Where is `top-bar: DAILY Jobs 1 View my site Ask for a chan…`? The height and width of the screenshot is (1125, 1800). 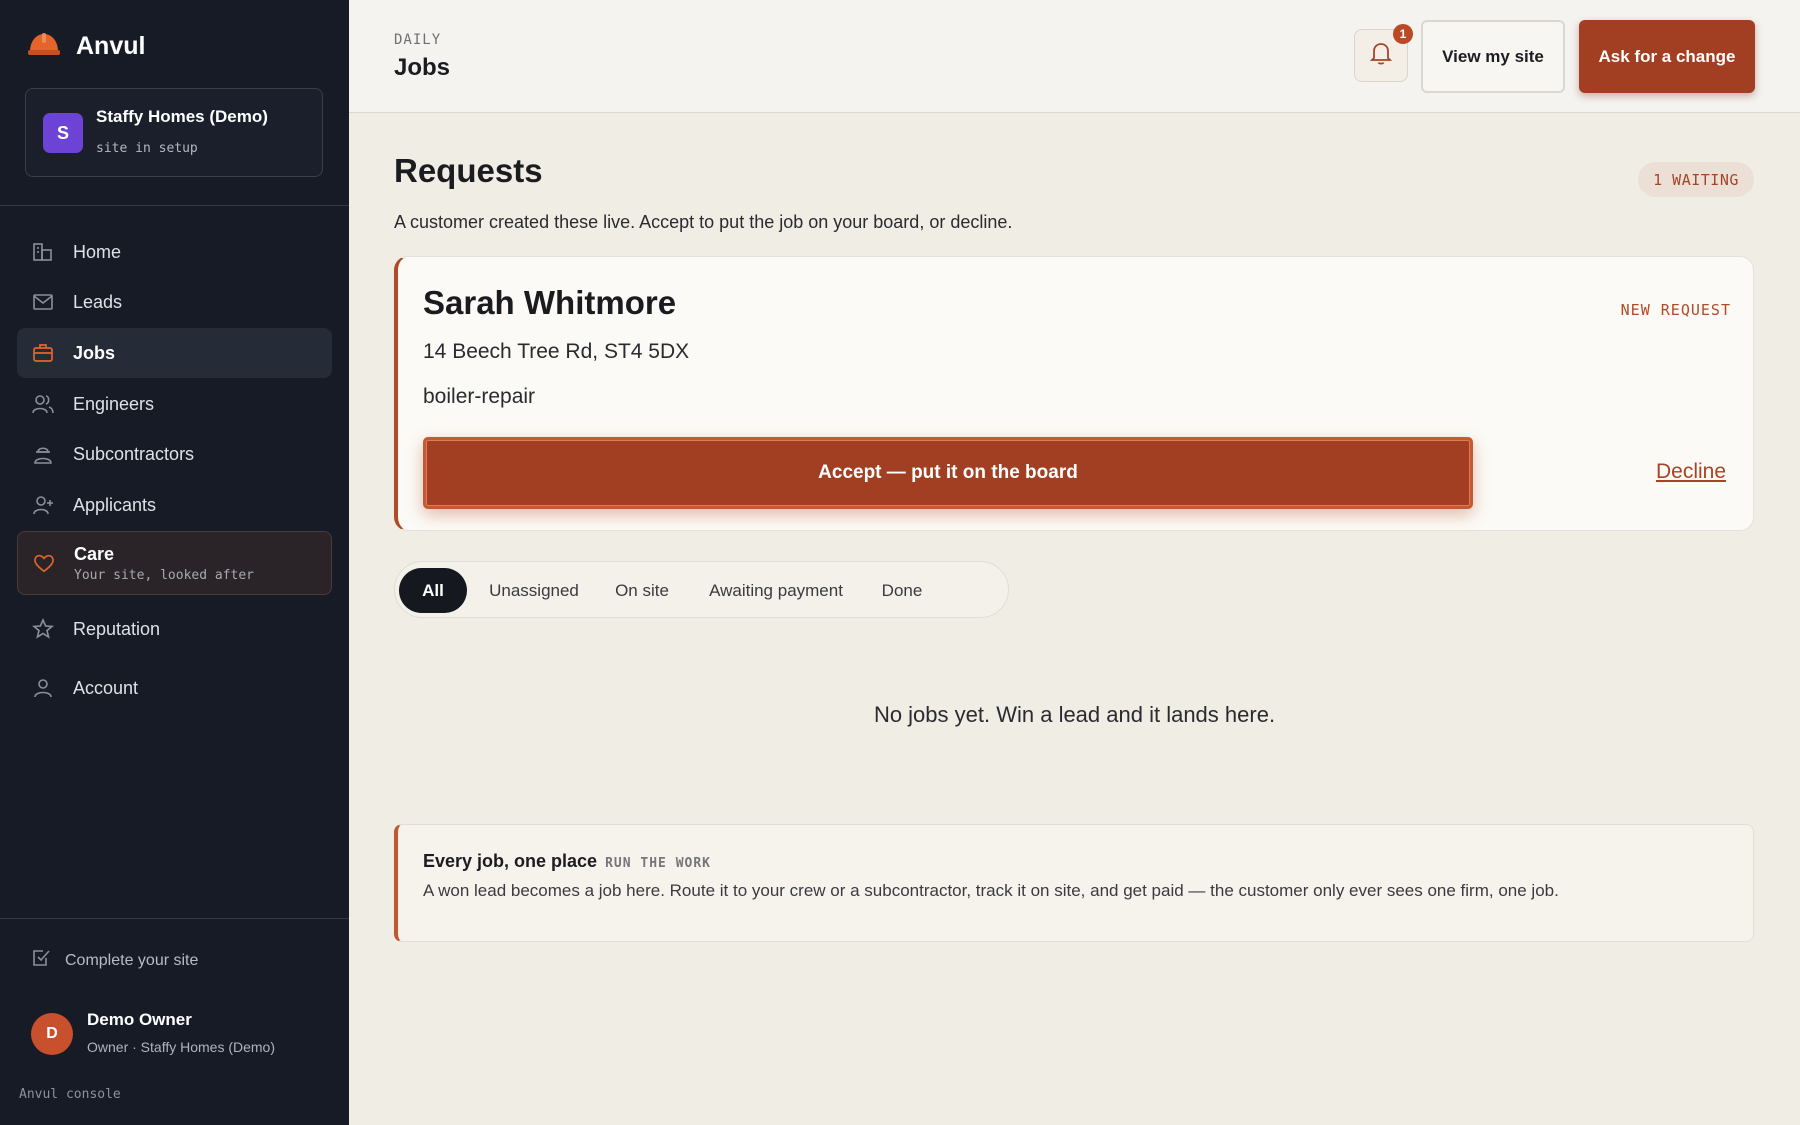
top-bar: DAILY Jobs 1 View my site Ask for a chan… is located at coordinates (1074, 56).